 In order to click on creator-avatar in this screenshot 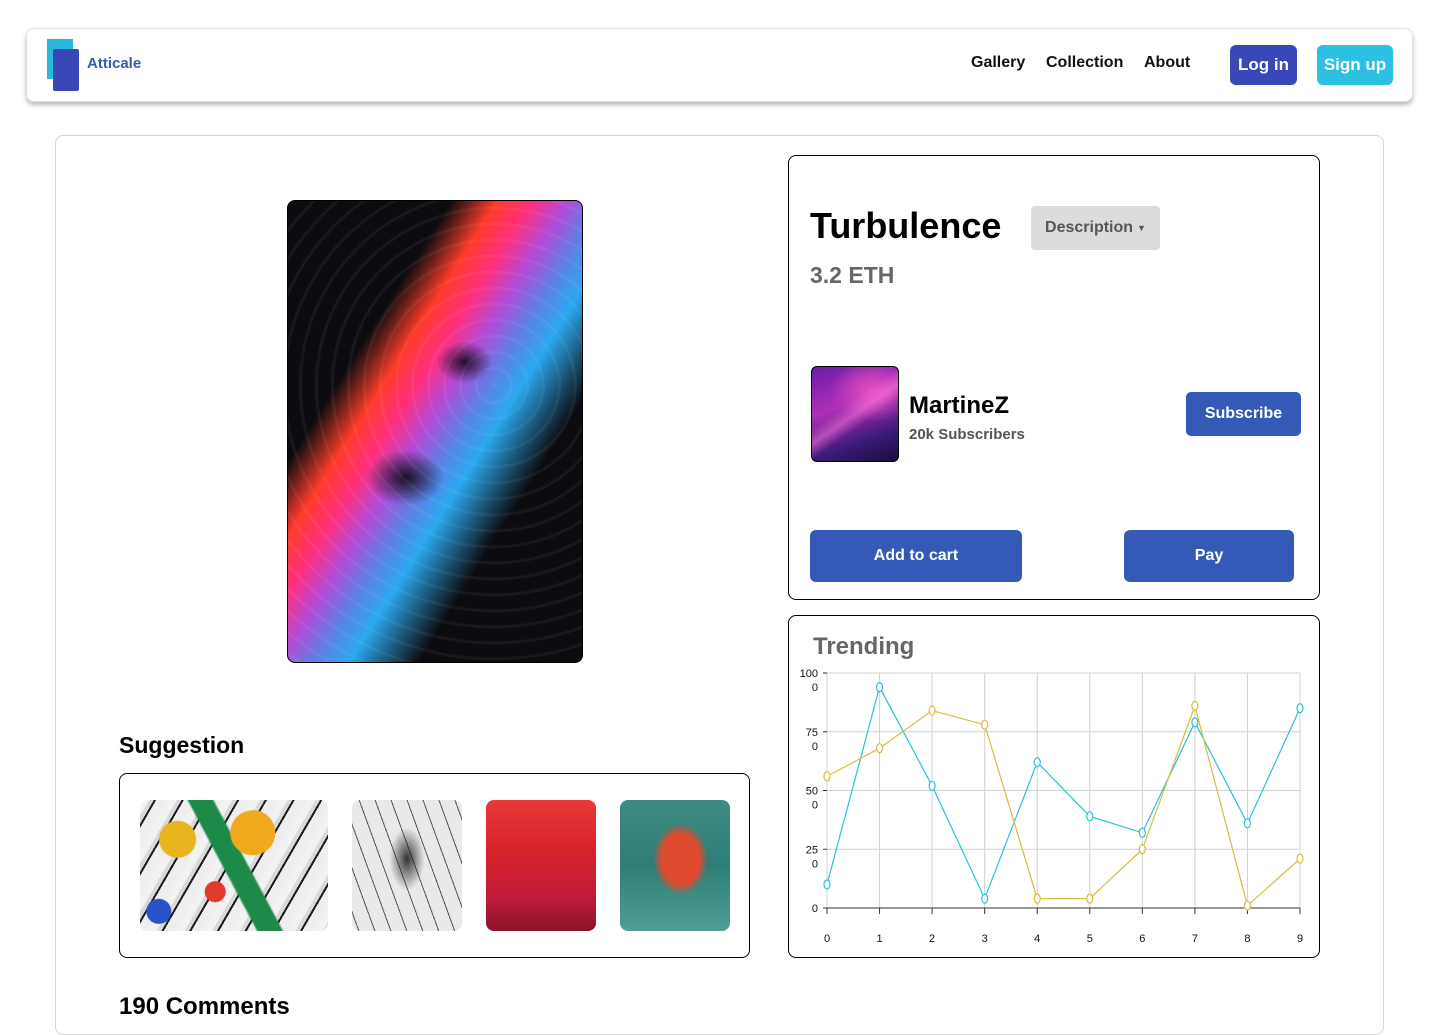, I will do `click(855, 414)`.